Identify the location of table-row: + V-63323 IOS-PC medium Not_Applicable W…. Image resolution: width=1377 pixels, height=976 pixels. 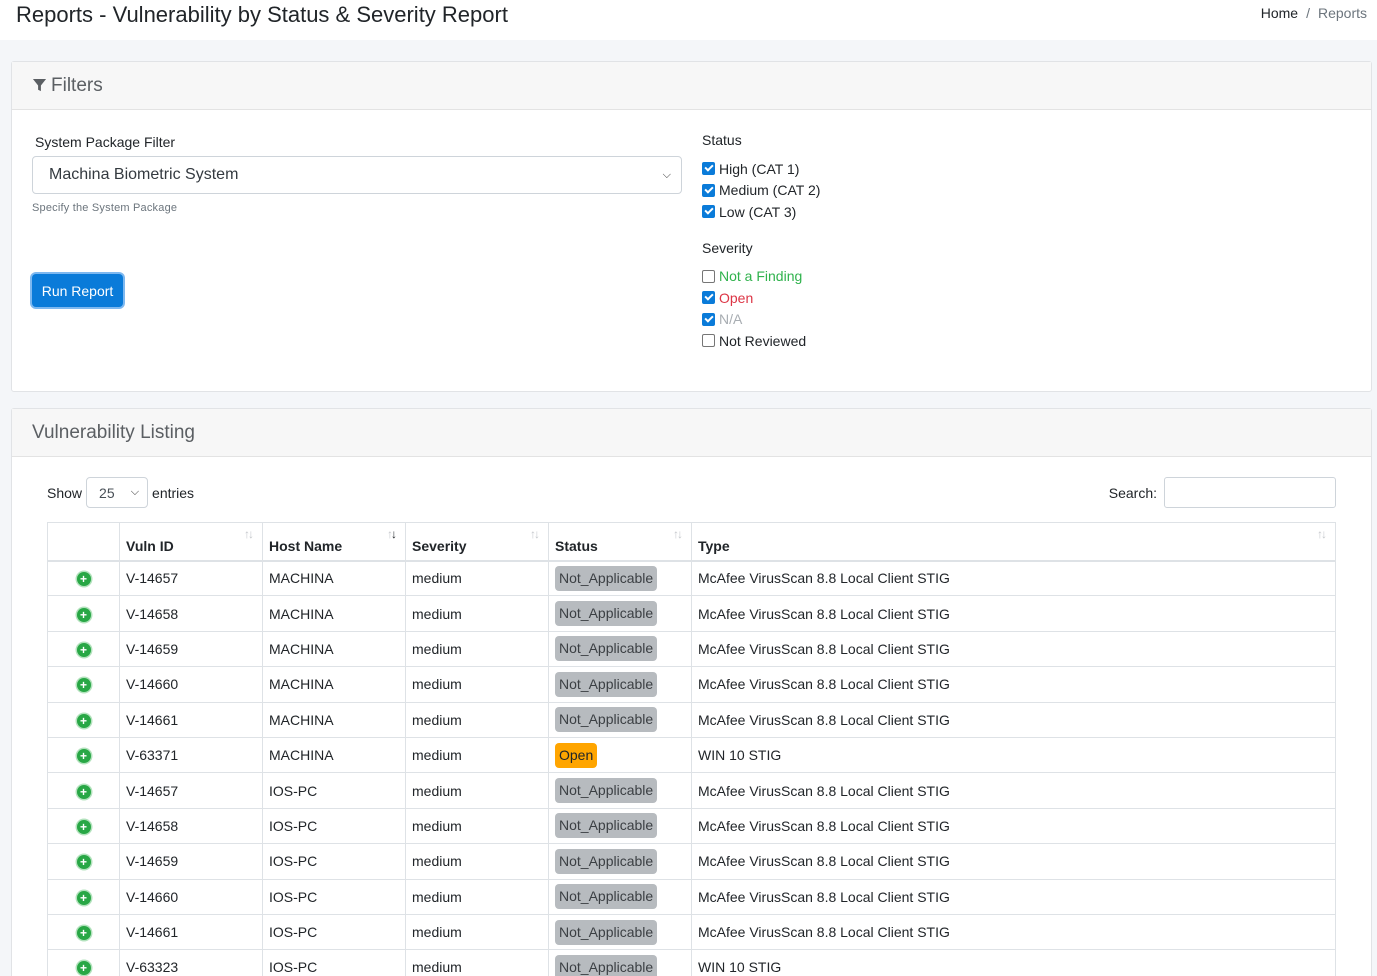
(691, 962).